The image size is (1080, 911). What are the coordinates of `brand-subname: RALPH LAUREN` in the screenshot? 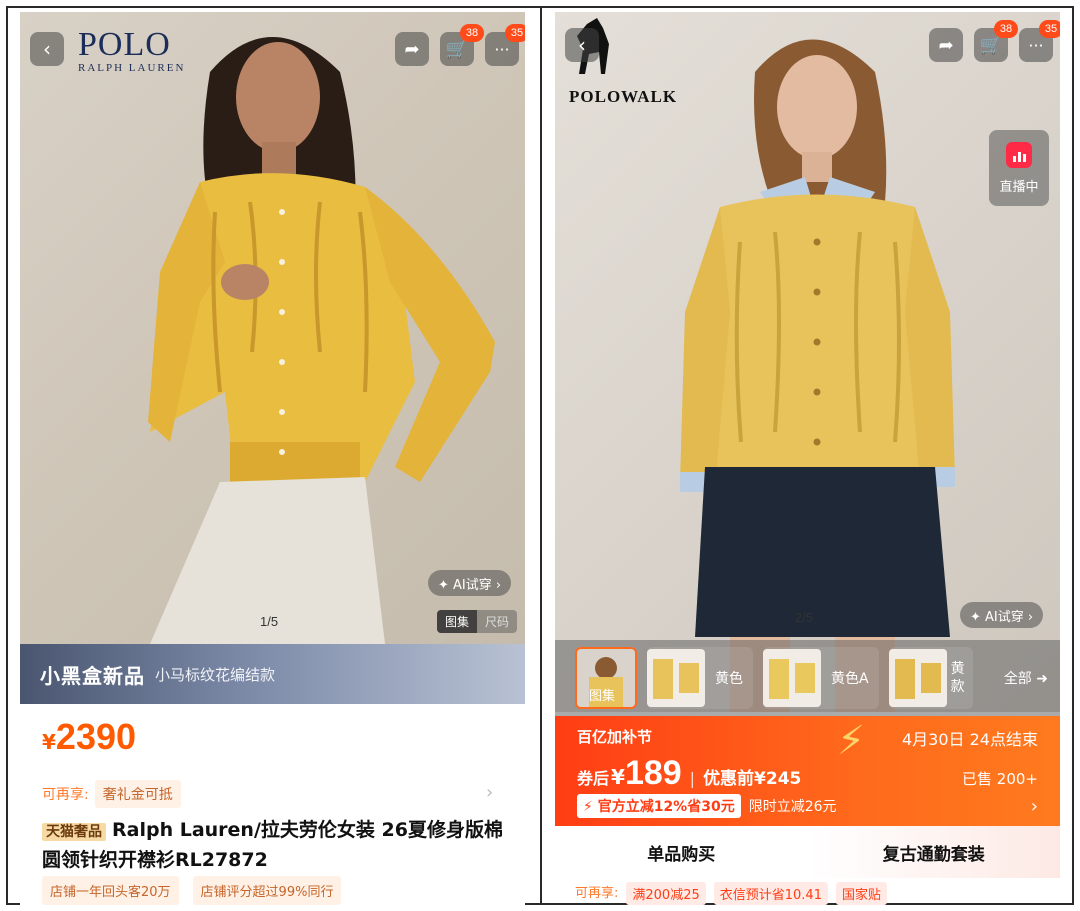 It's located at (132, 68).